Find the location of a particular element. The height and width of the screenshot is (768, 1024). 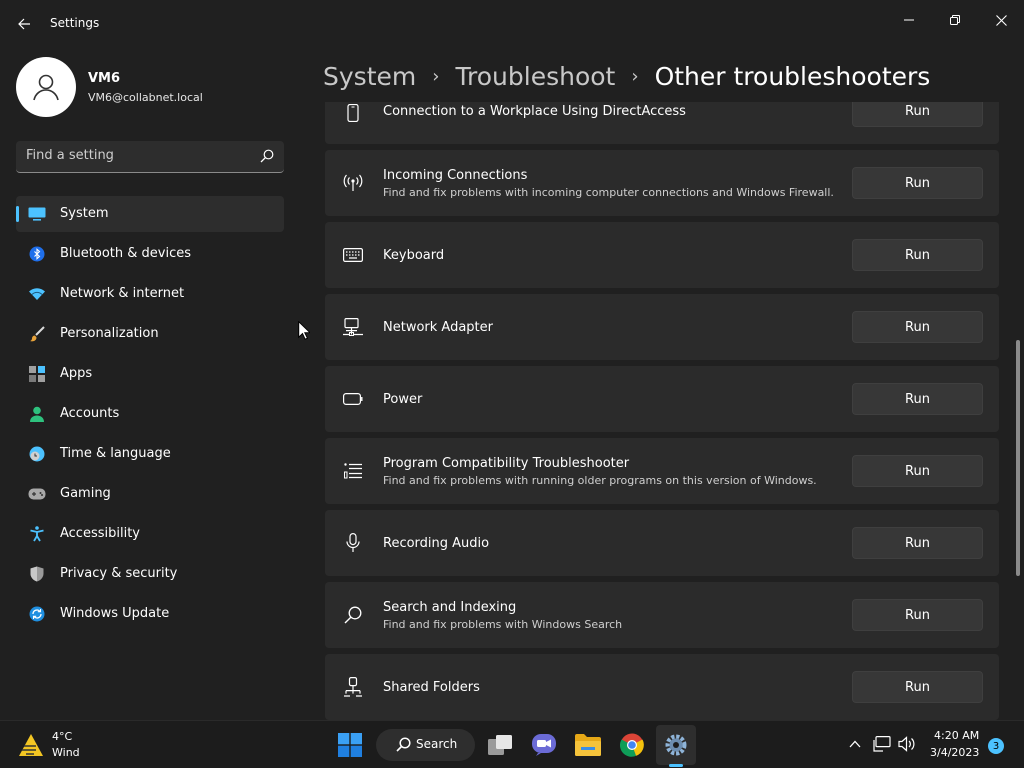

title-bar: Settings is located at coordinates (512, 24).